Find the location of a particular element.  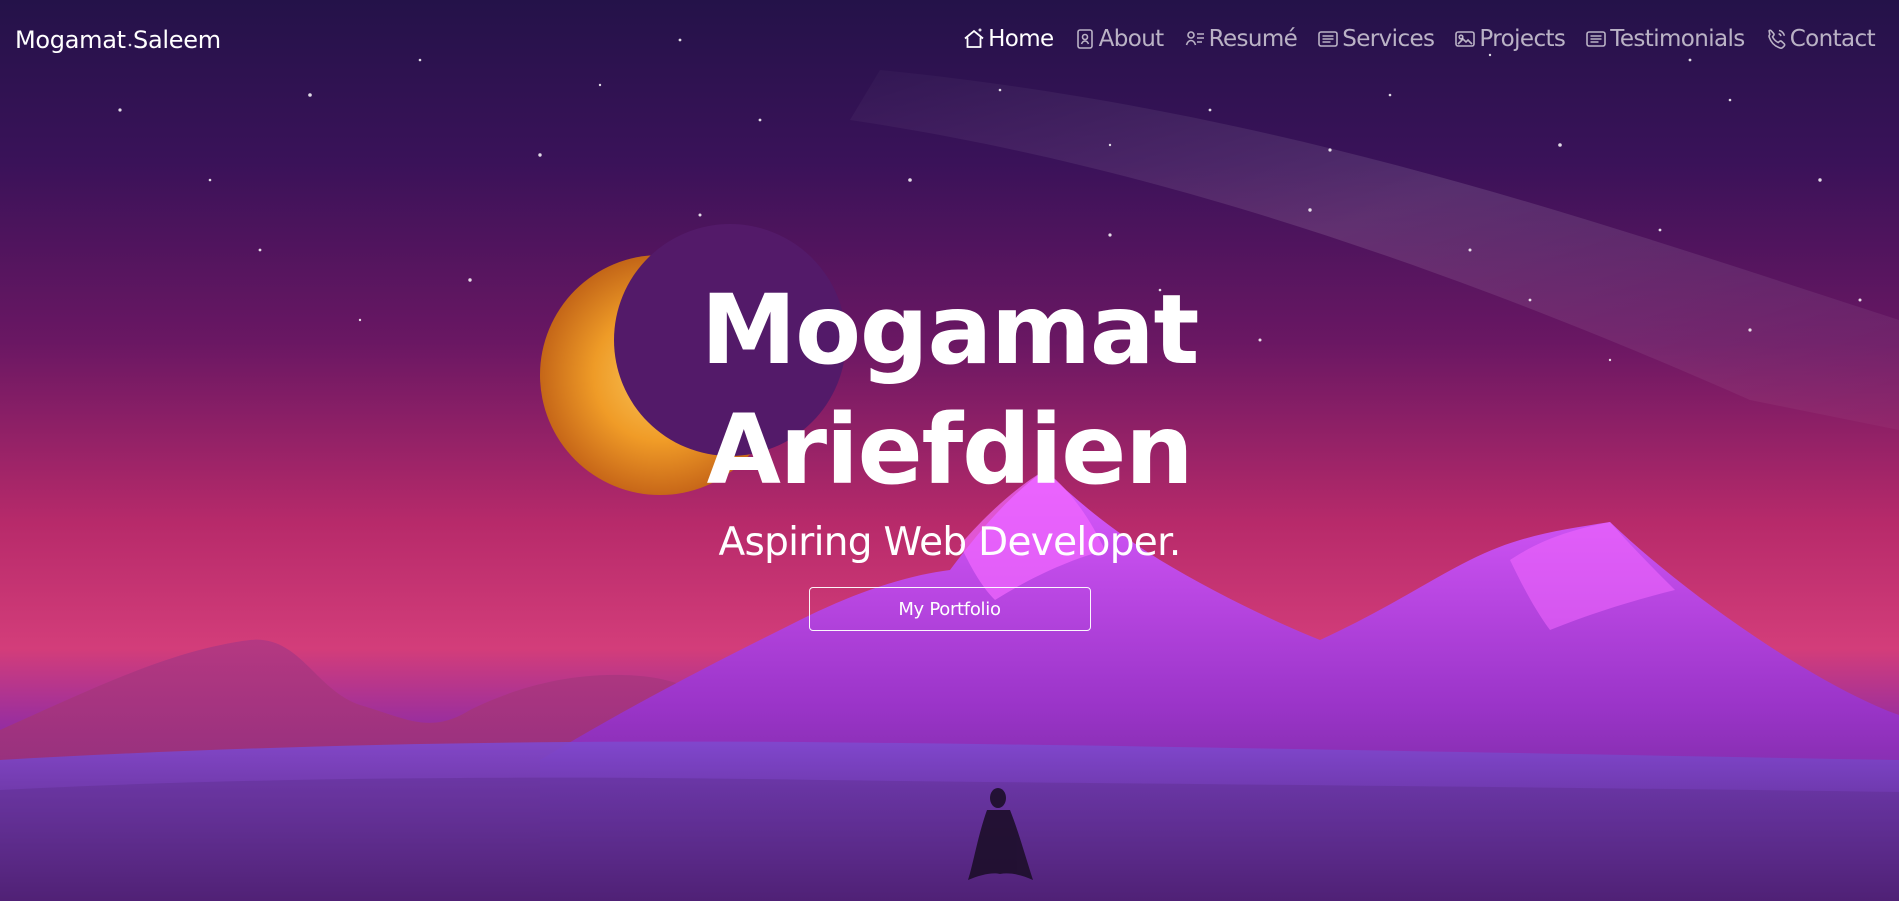

nav-label-resume: Resumé is located at coordinates (1253, 39).